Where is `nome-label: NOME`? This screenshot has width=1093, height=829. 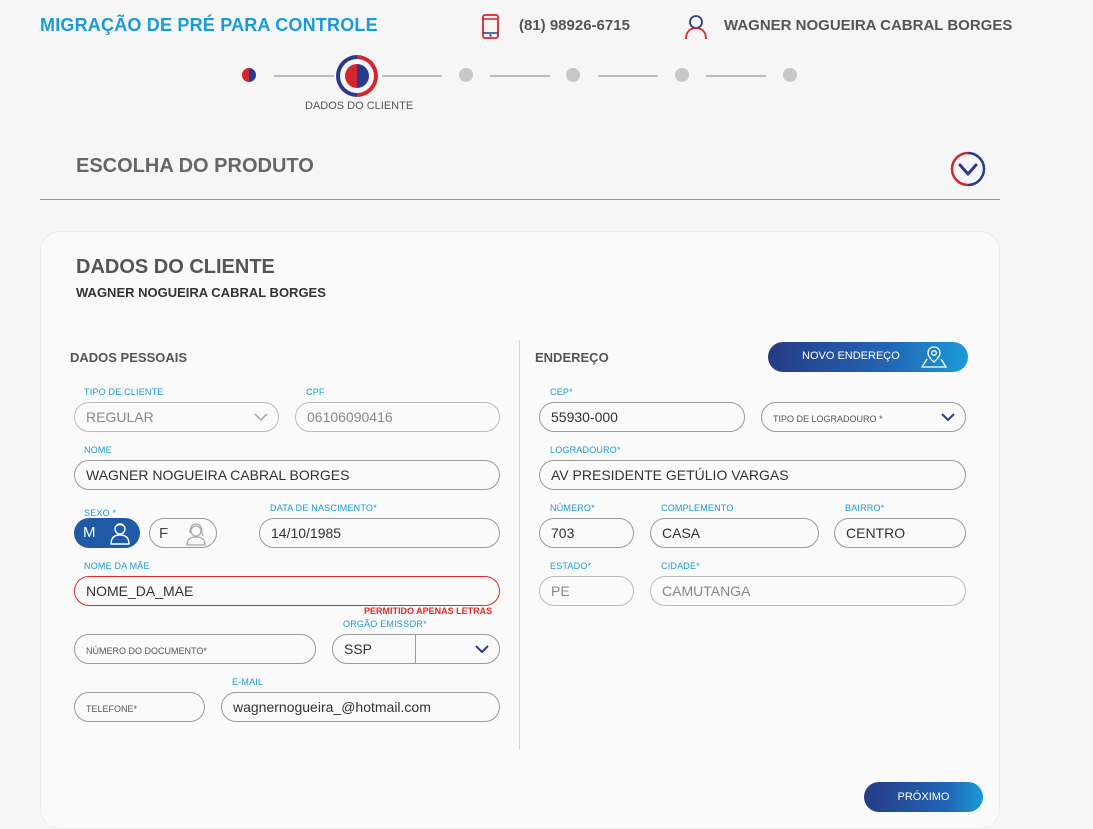 nome-label: NOME is located at coordinates (98, 450).